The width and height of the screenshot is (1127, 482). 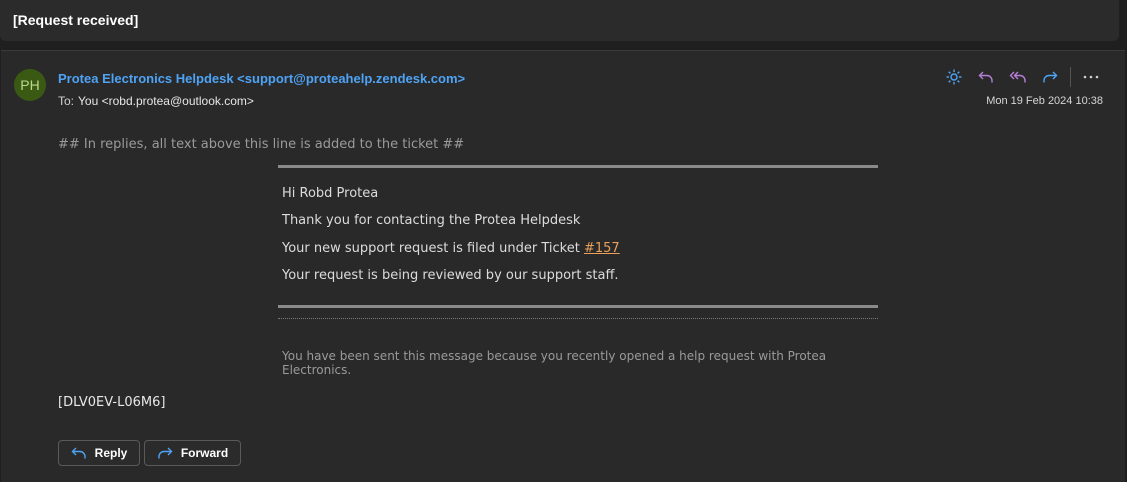 I want to click on actions-divider, so click(x=1070, y=77).